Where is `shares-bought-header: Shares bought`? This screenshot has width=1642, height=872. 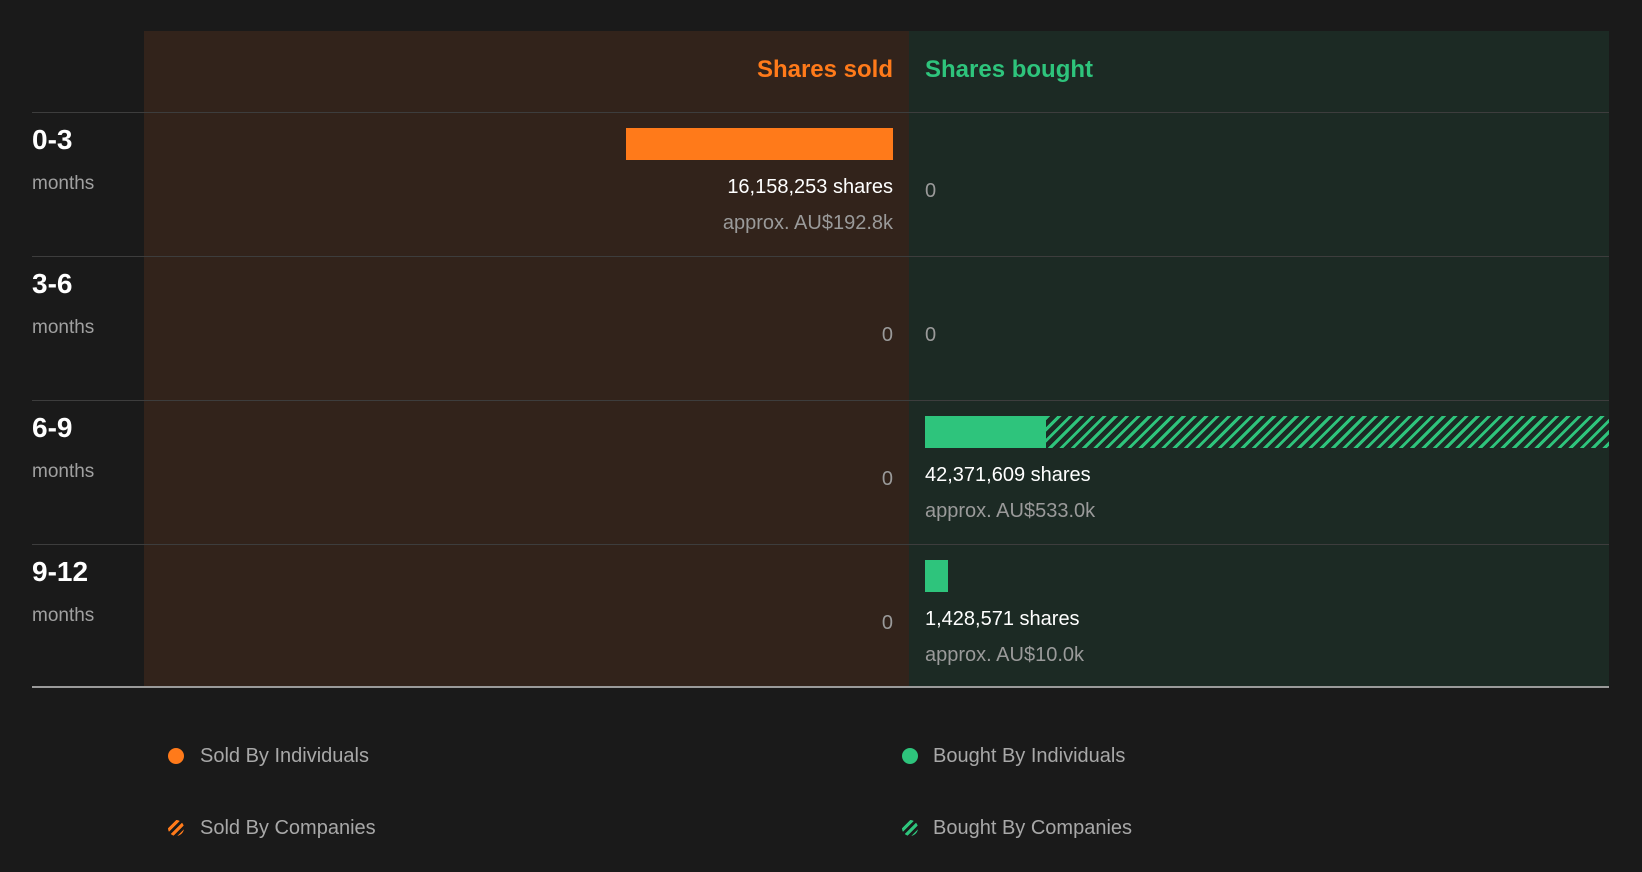 shares-bought-header: Shares bought is located at coordinates (1009, 69).